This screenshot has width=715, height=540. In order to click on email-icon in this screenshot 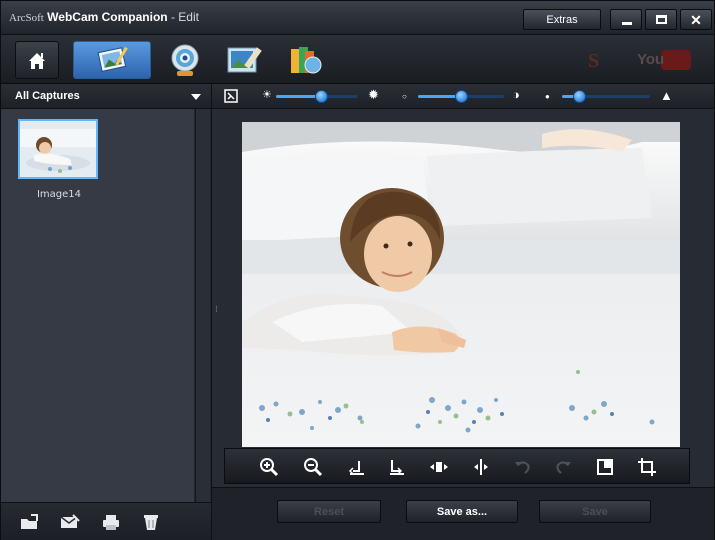, I will do `click(70, 522)`.